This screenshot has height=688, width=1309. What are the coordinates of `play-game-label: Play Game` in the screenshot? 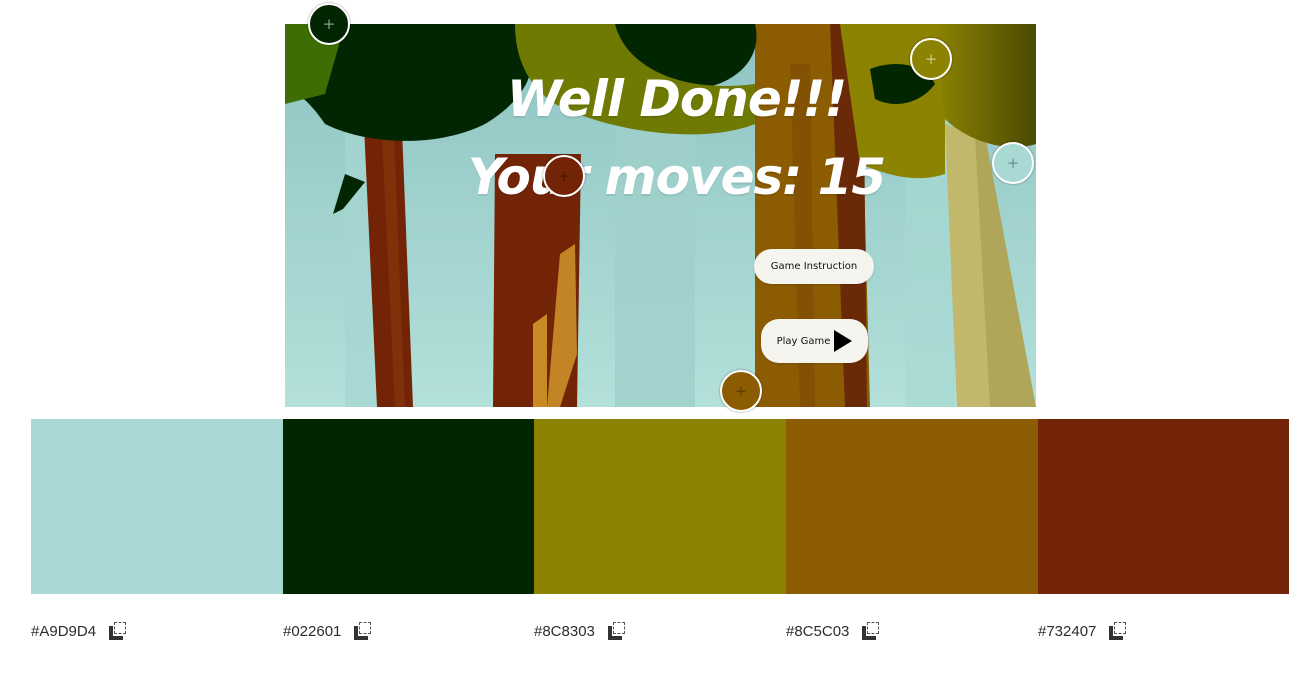 It's located at (803, 341).